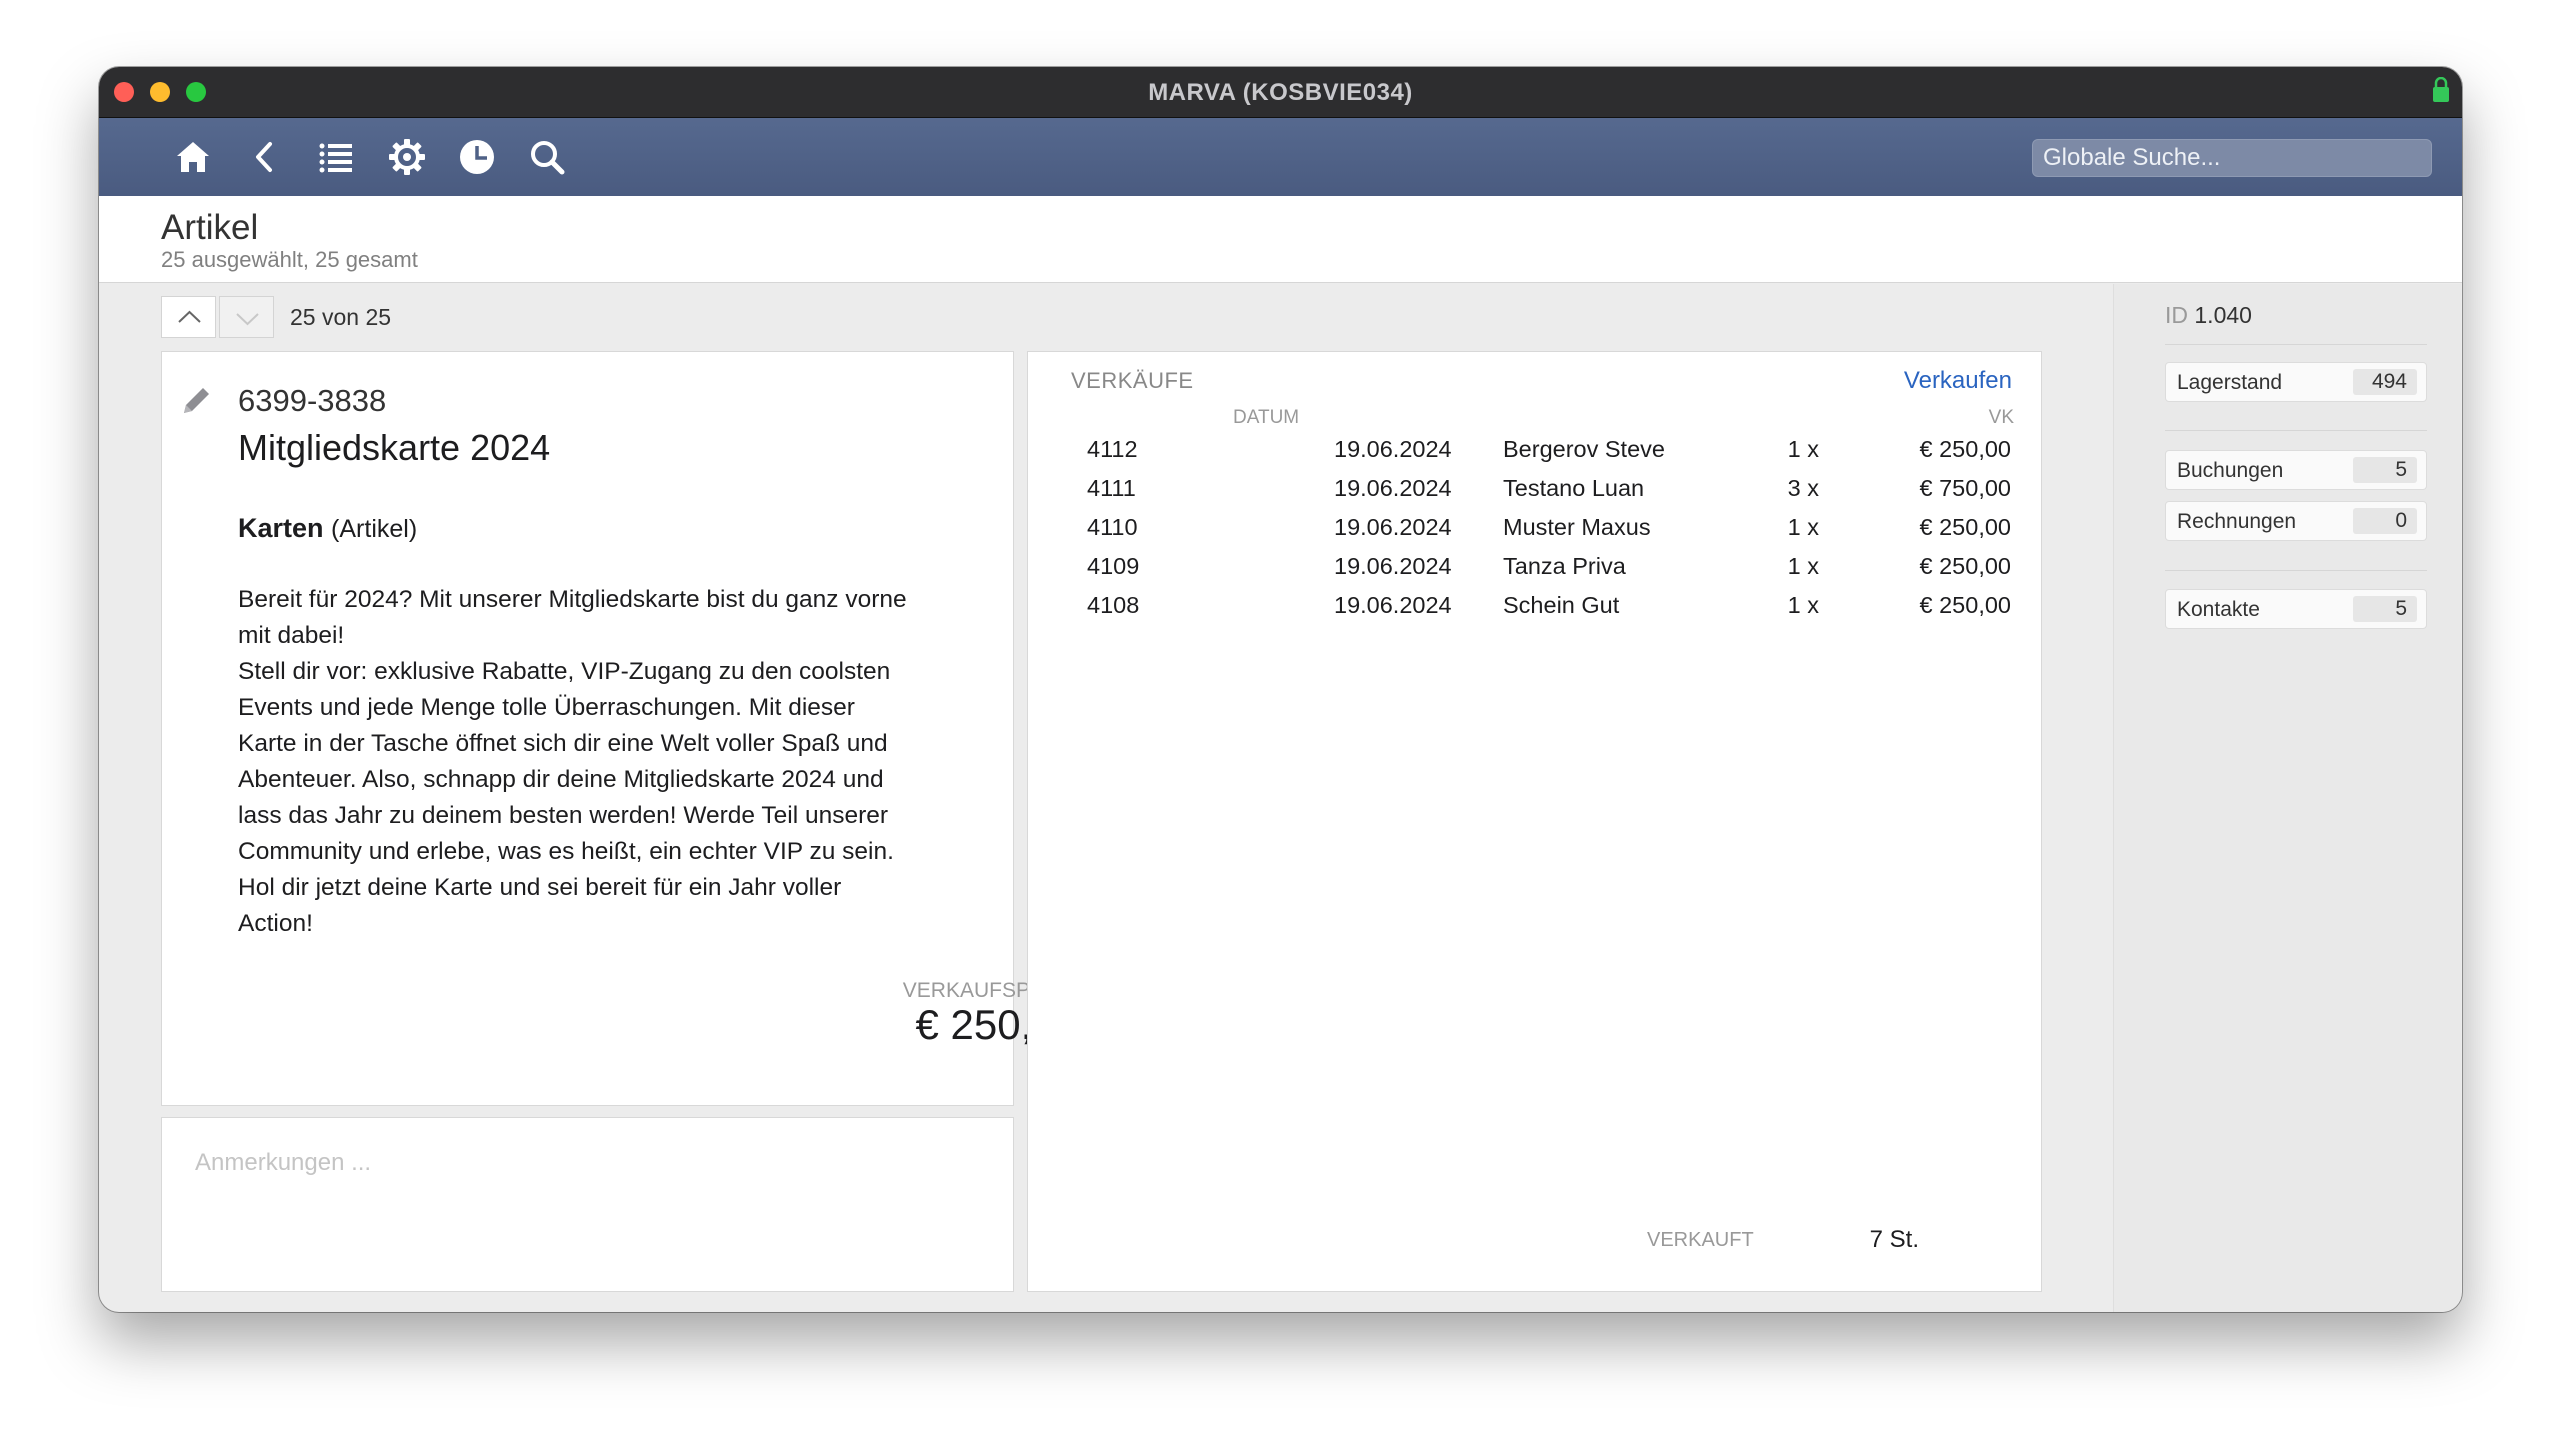 Image resolution: width=2560 pixels, height=1444 pixels. I want to click on article-category: Karten (Artikel), so click(327, 528).